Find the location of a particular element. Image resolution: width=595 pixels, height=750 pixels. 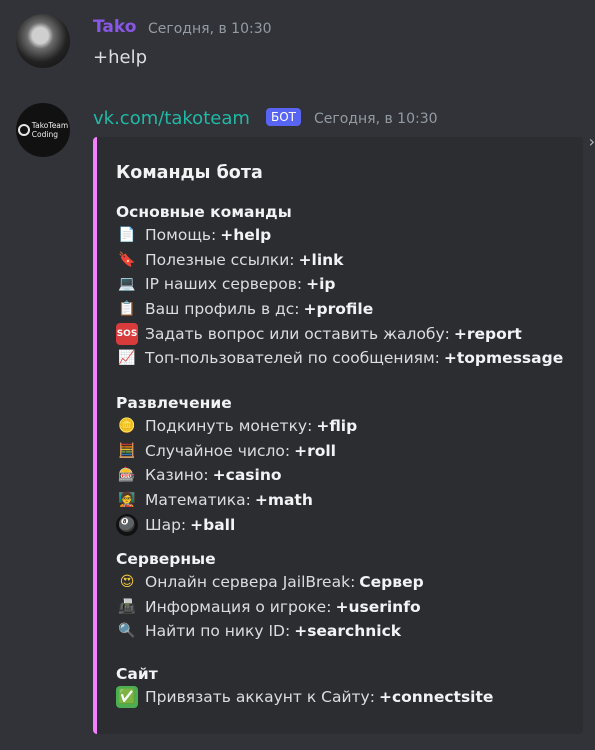

command-name: +roll is located at coordinates (315, 450).